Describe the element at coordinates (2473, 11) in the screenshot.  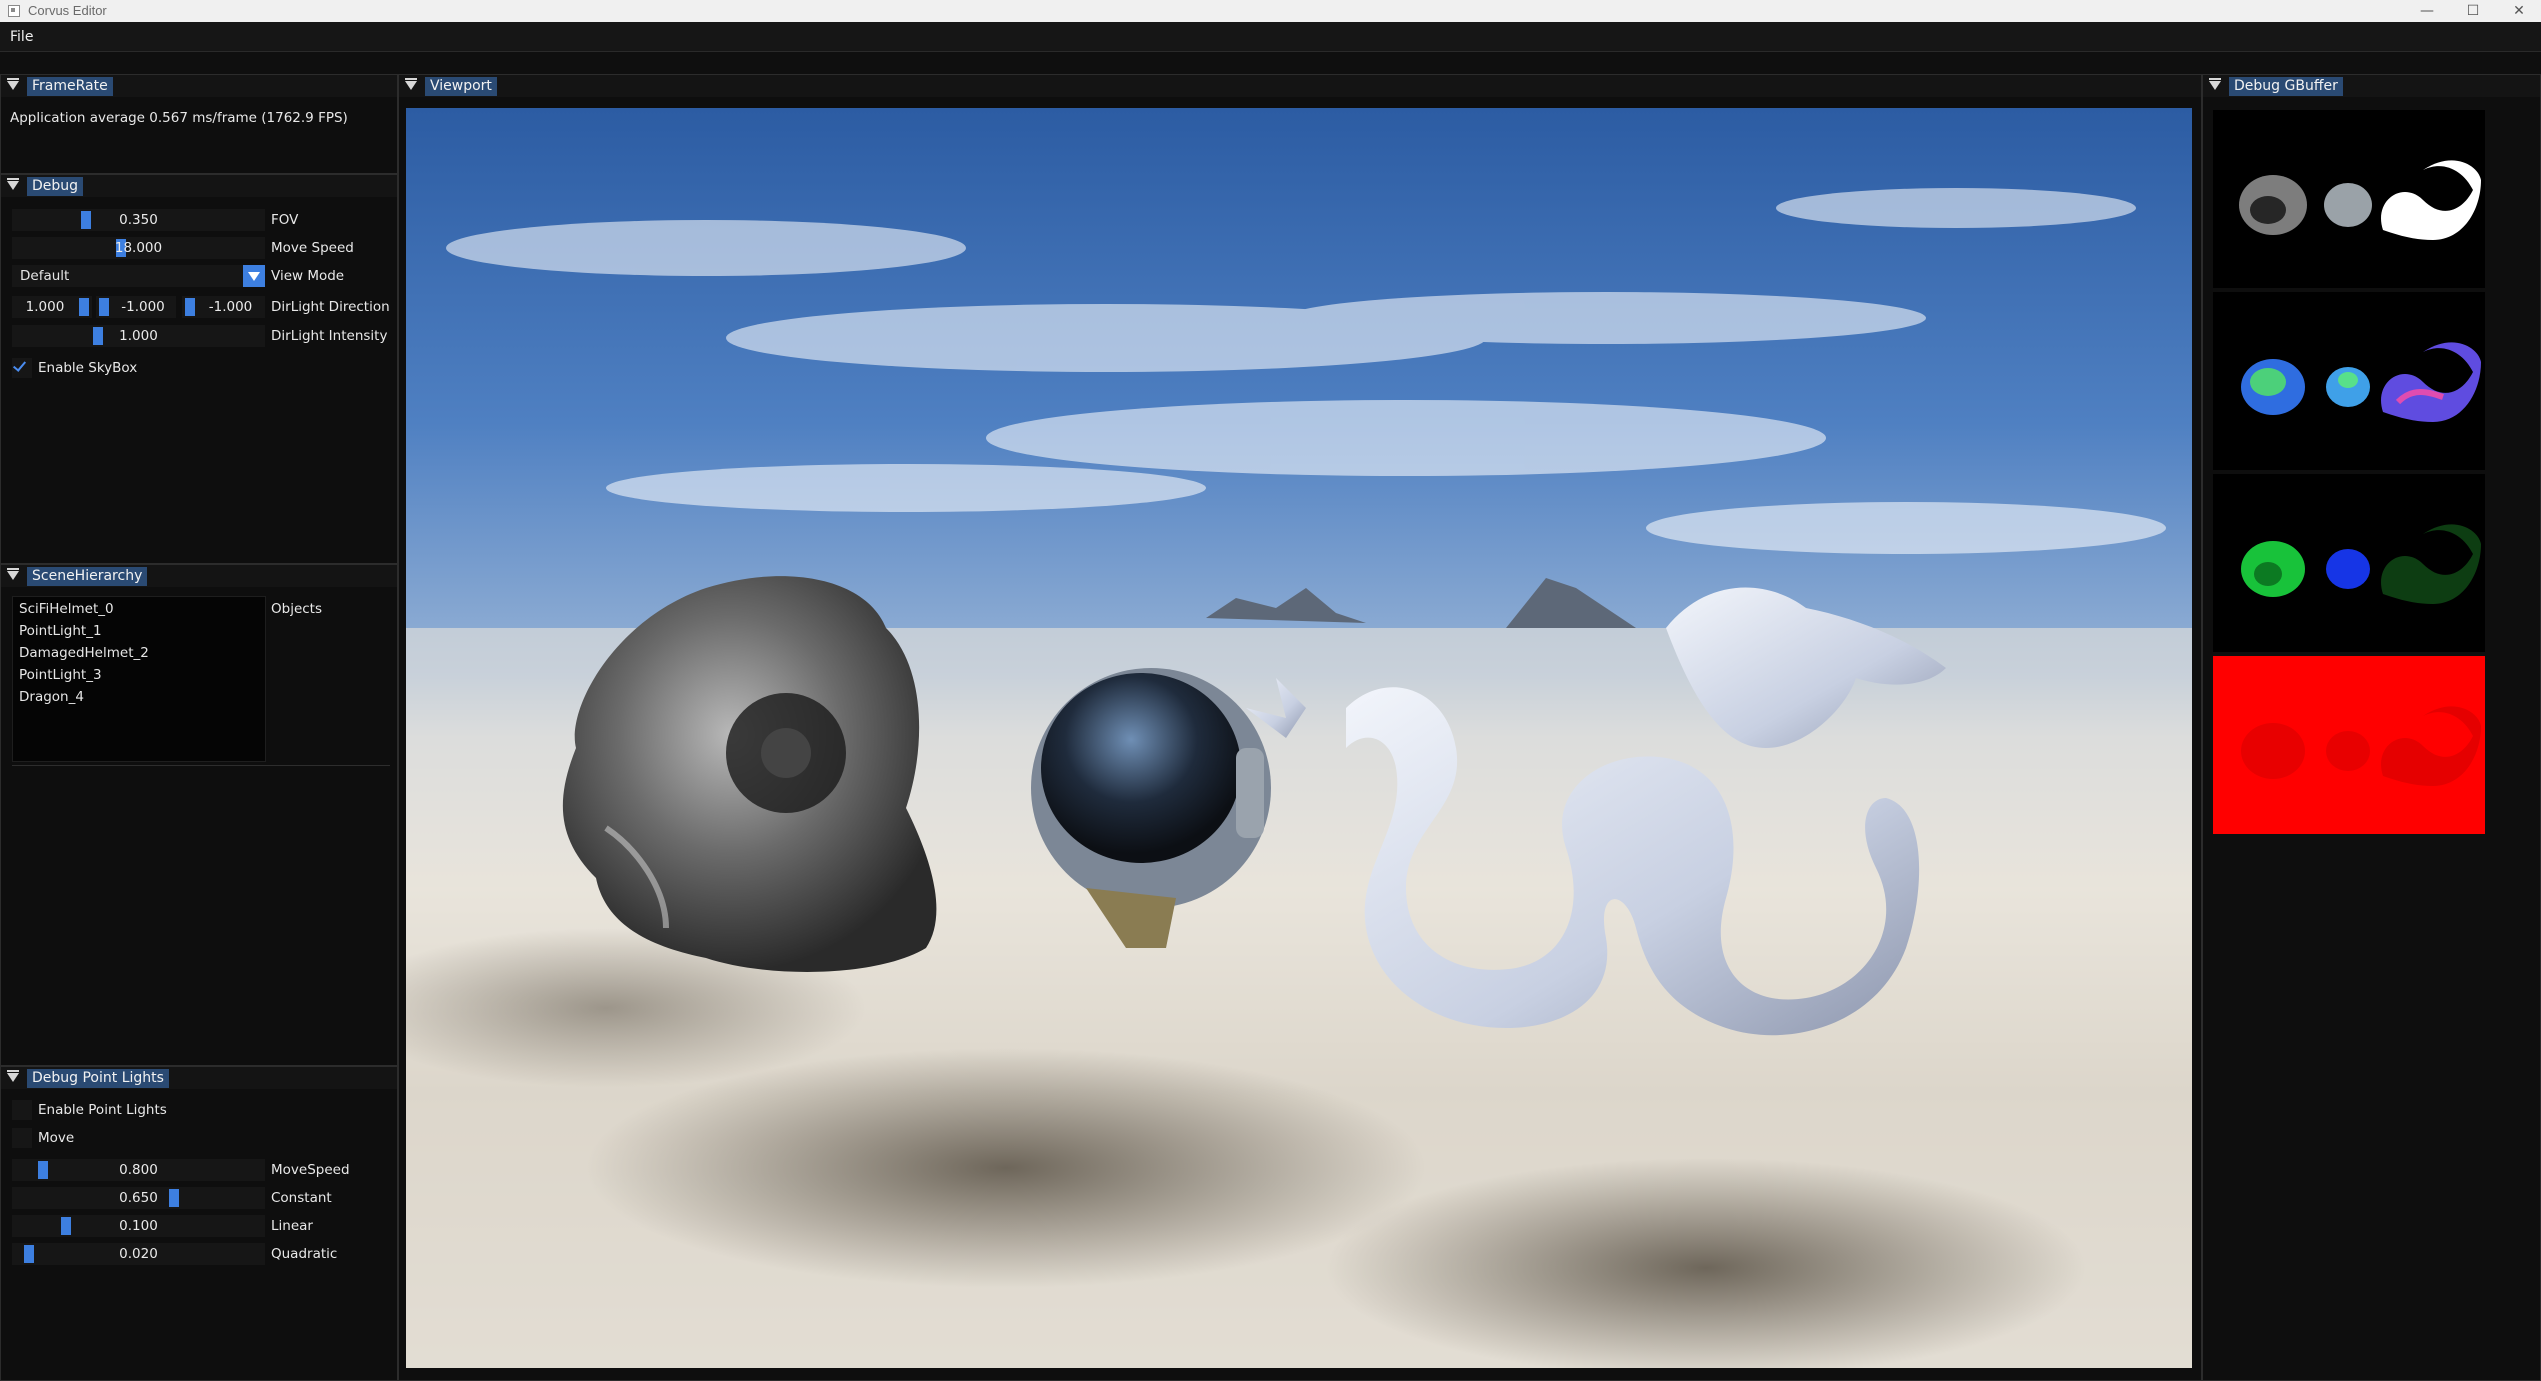
I see `maximize-icon: ☐` at that location.